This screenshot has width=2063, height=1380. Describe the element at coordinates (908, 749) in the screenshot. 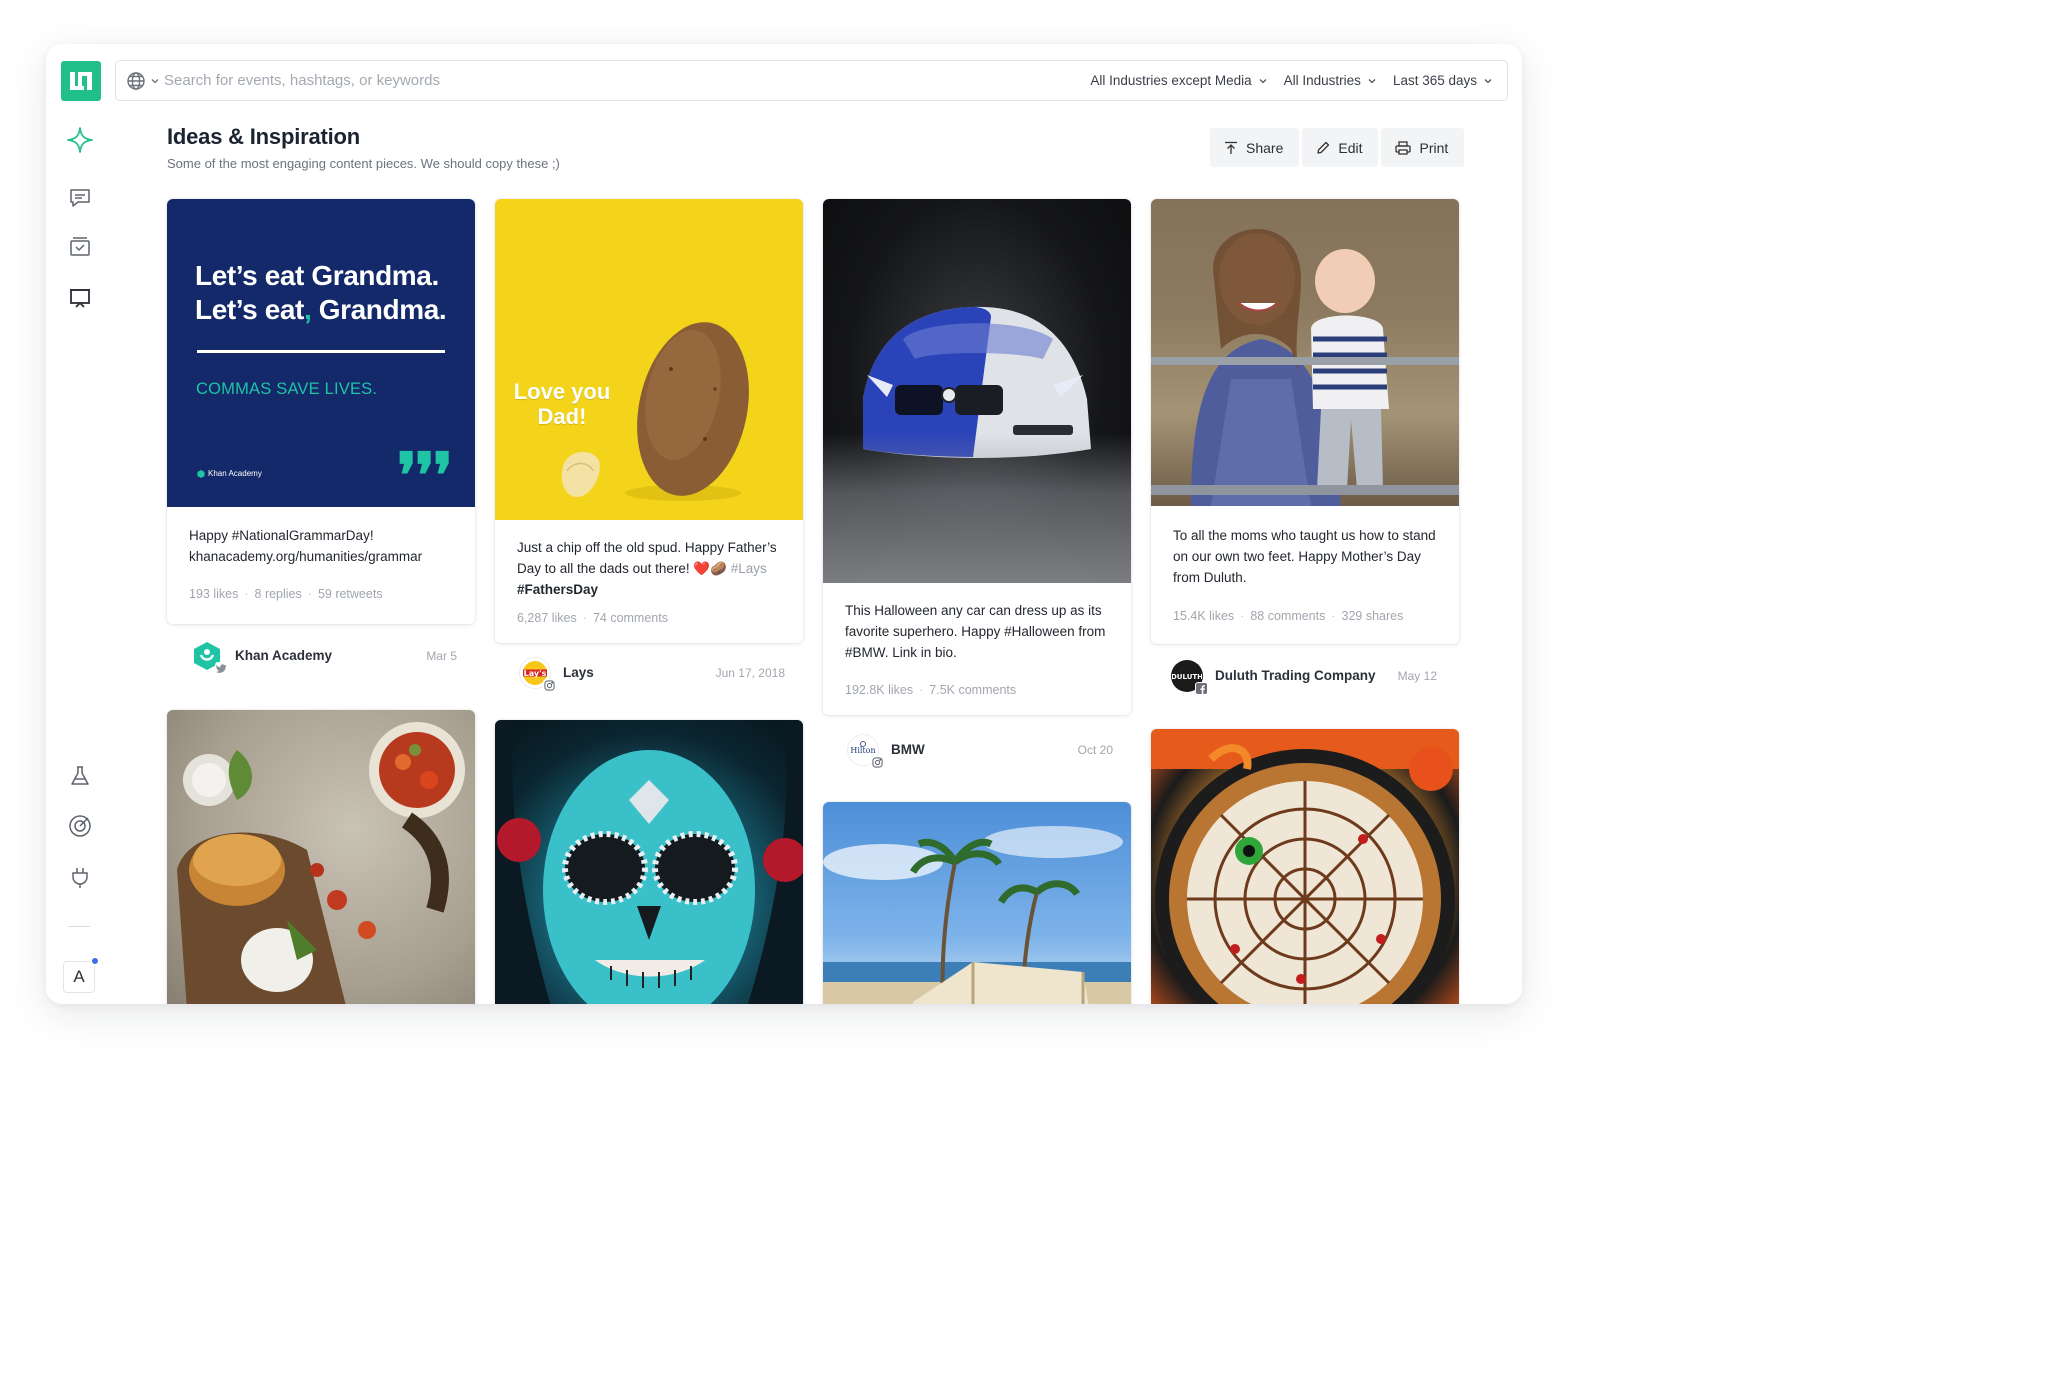

I see `author-name: BMW` at that location.